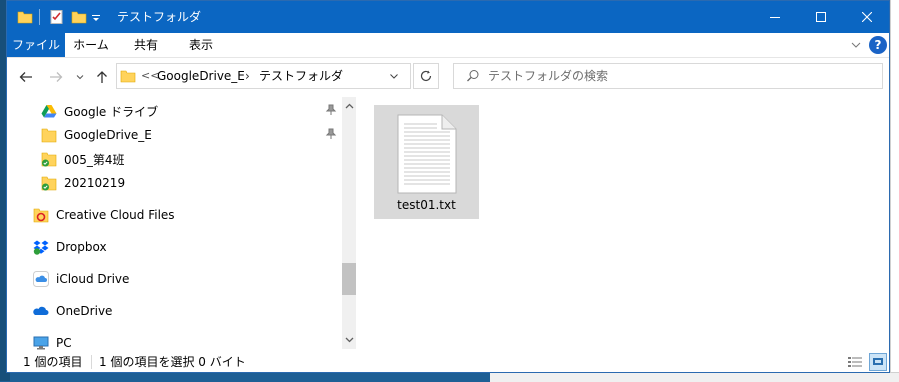  I want to click on breadcrumb-googledrive-e: GoogleDrive_E, so click(201, 76).